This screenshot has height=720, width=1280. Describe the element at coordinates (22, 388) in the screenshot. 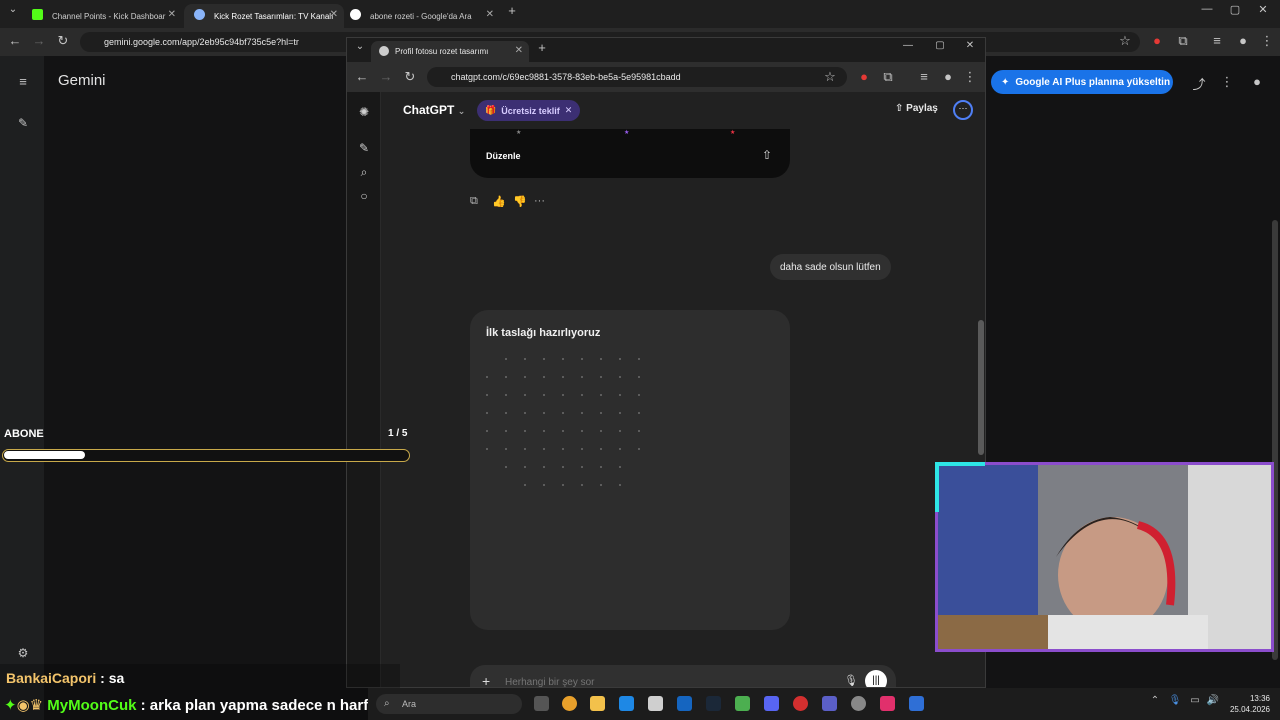

I see `gemini-sidebar: ≡ ✎ ⚙` at that location.